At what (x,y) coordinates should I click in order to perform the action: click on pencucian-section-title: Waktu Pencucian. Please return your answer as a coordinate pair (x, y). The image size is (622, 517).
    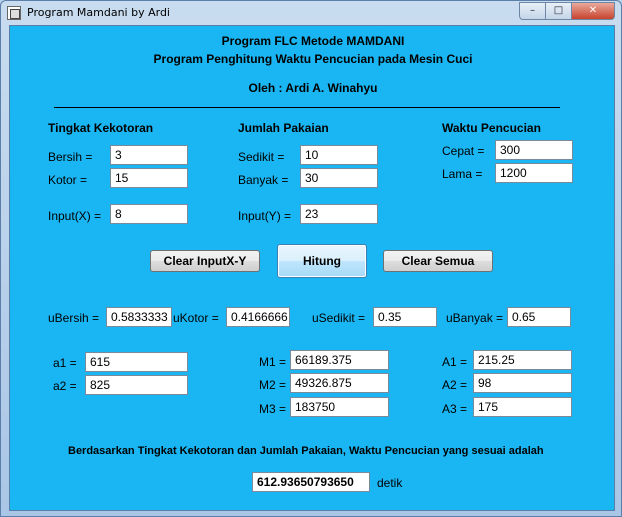
    Looking at the image, I should click on (491, 128).